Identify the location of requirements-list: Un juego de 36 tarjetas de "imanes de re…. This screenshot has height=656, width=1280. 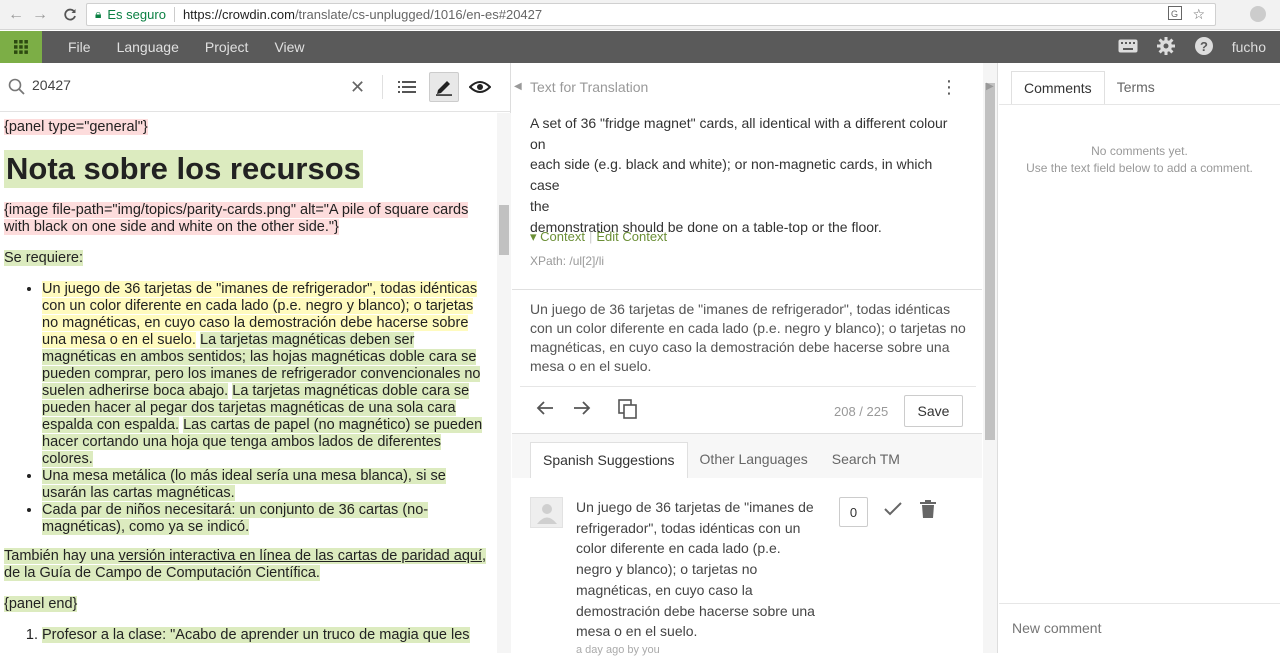
(267, 408).